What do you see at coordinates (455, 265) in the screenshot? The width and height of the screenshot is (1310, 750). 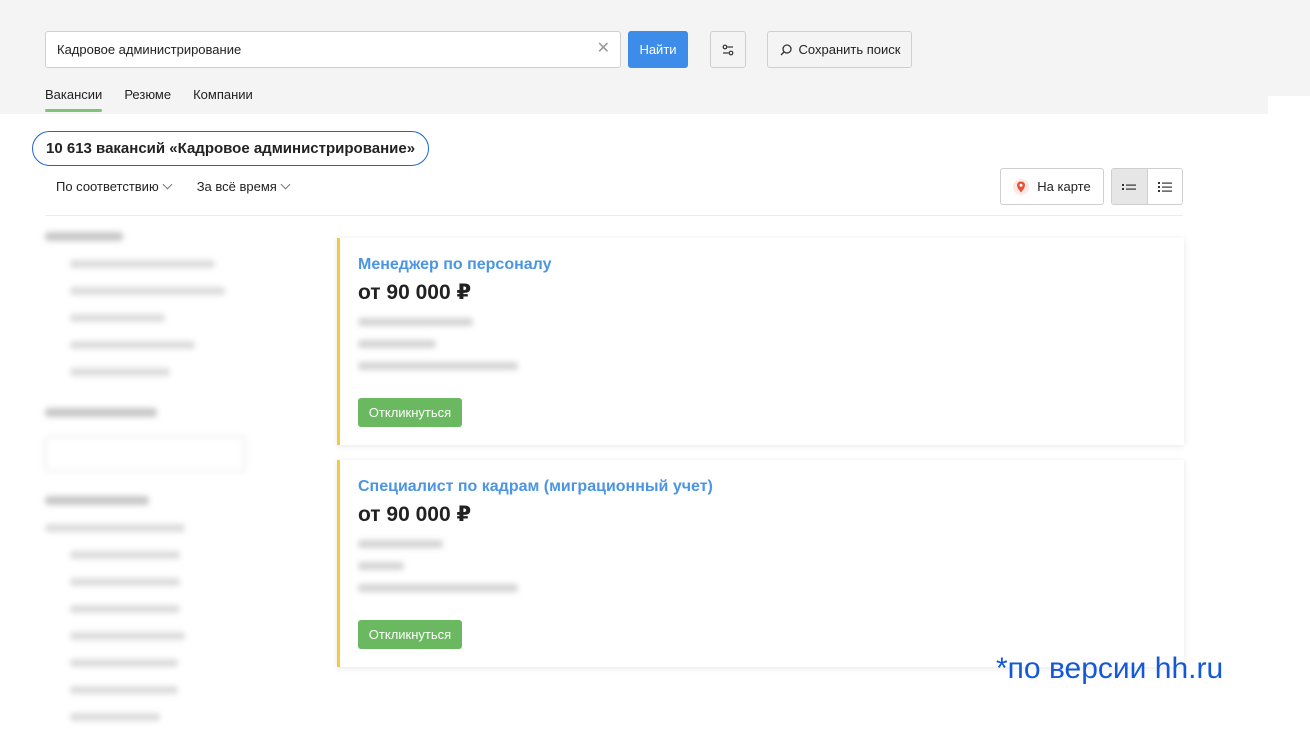 I see `vacancy-title-link: Менеджер по персоналу` at bounding box center [455, 265].